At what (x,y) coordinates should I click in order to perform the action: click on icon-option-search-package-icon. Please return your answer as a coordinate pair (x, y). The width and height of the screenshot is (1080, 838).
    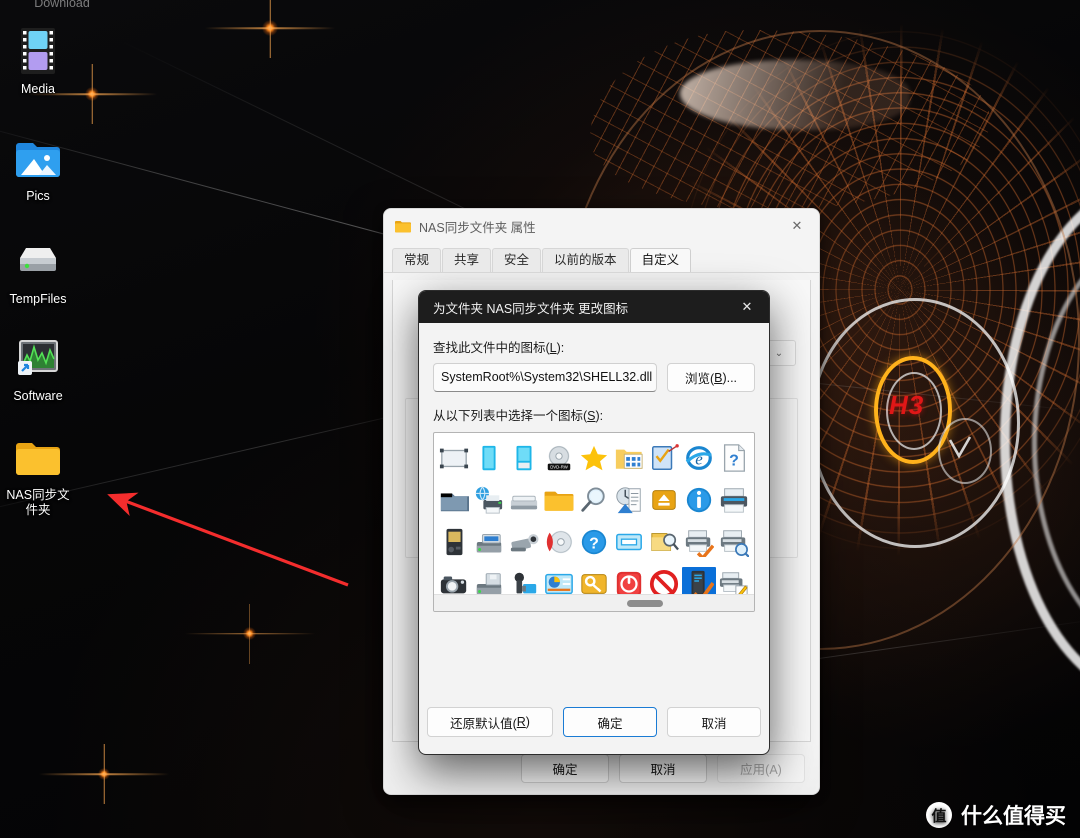
    Looking at the image, I should click on (664, 542).